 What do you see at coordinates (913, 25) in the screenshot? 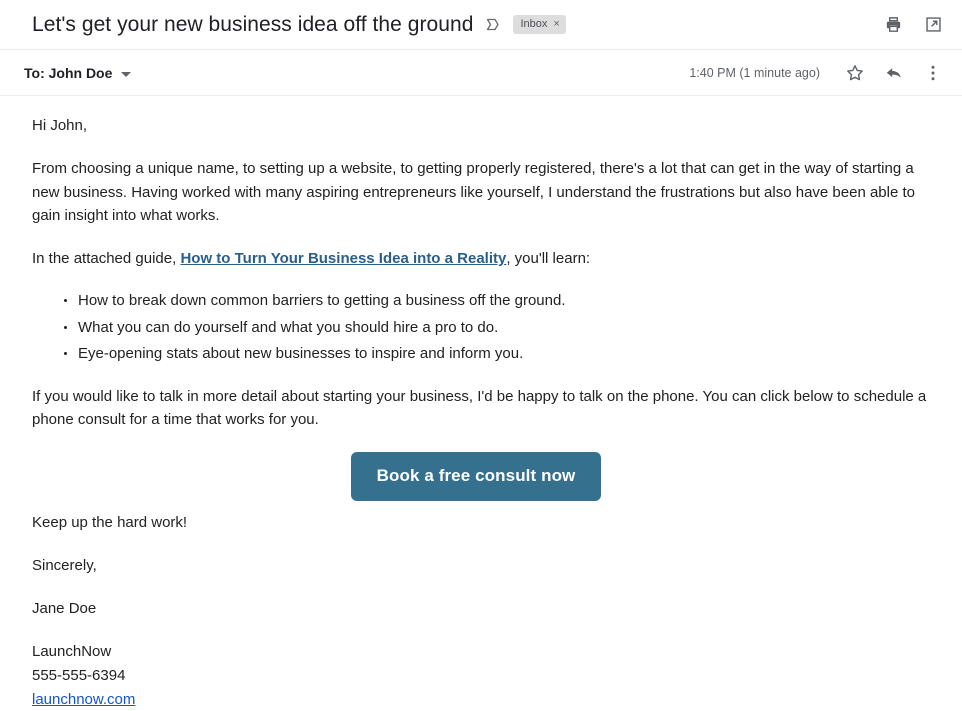
I see `header-actions` at bounding box center [913, 25].